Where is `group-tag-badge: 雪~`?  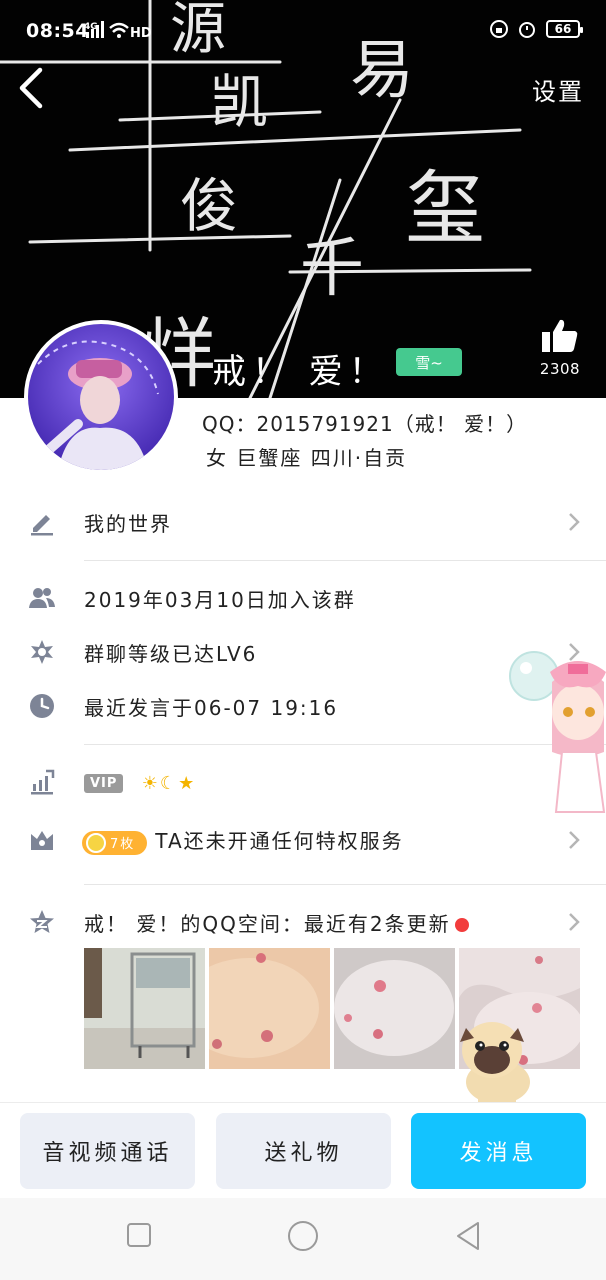
group-tag-badge: 雪~ is located at coordinates (429, 362).